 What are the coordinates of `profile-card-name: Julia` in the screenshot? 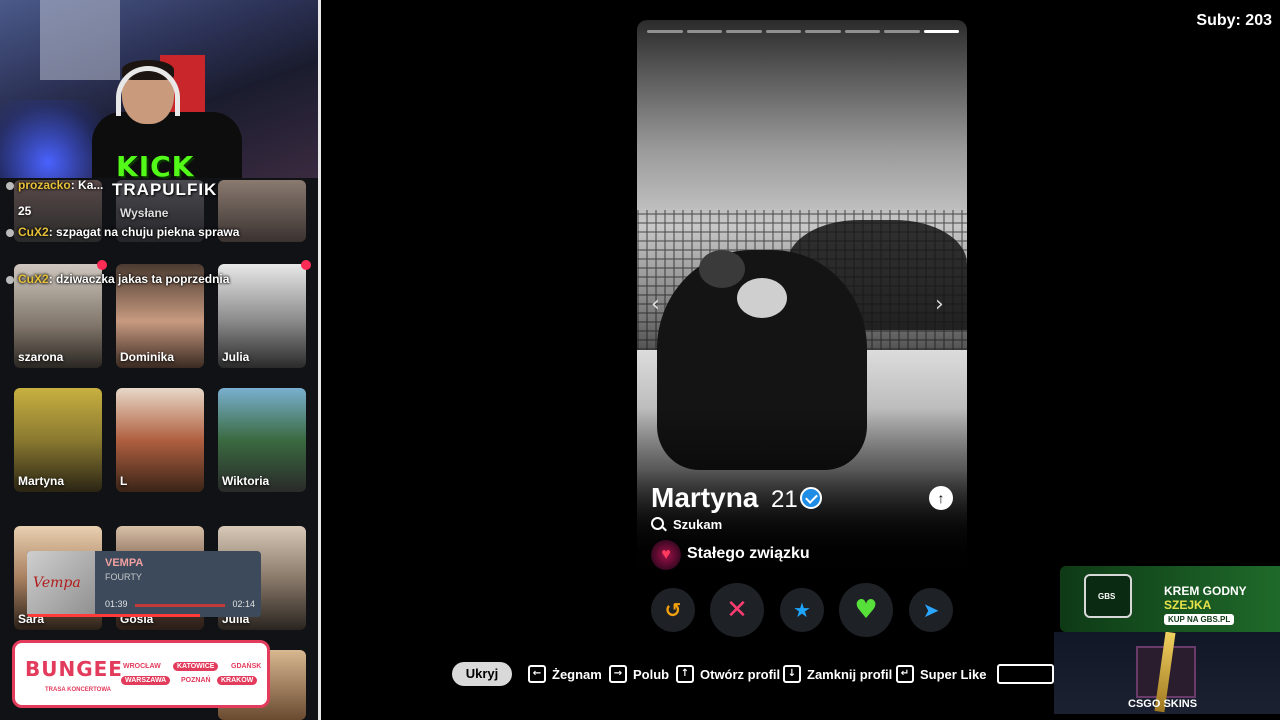 It's located at (236, 357).